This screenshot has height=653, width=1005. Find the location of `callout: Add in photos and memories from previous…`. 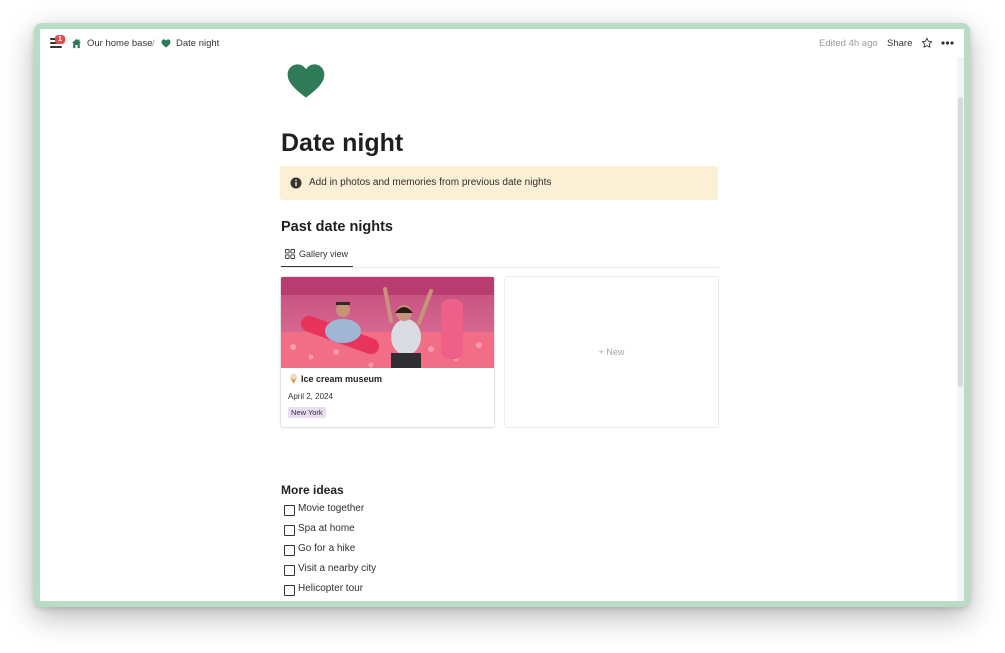

callout: Add in photos and memories from previous… is located at coordinates (499, 183).